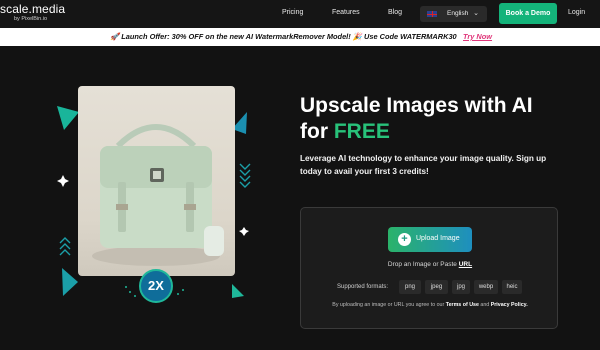  Describe the element at coordinates (317, 131) in the screenshot. I see `hero-title-for: for` at that location.